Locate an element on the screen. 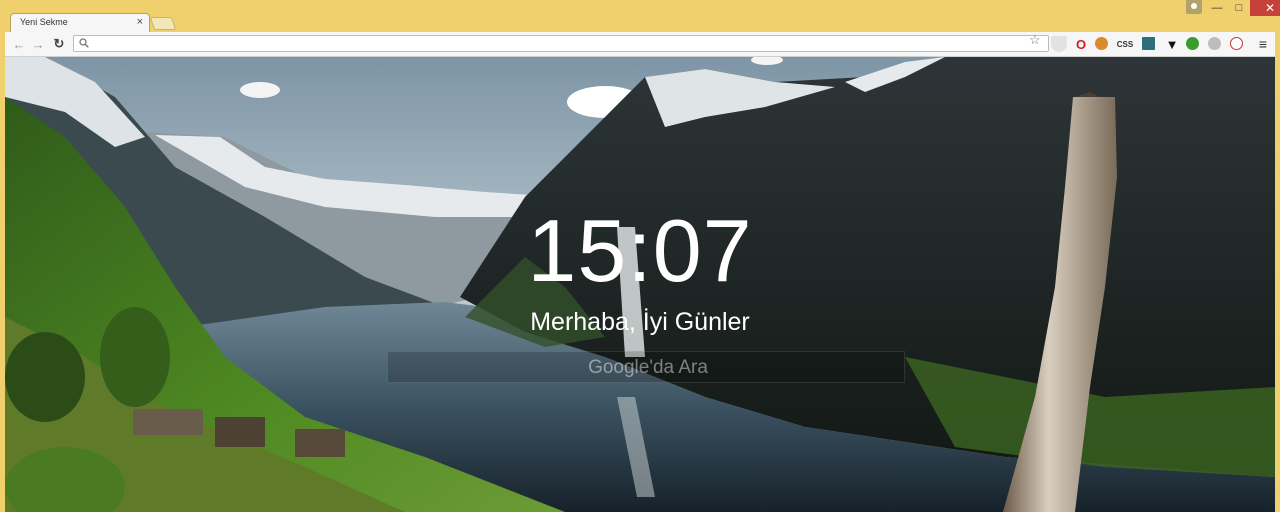 This screenshot has width=1280, height=512. reload-button: ↻ is located at coordinates (59, 44).